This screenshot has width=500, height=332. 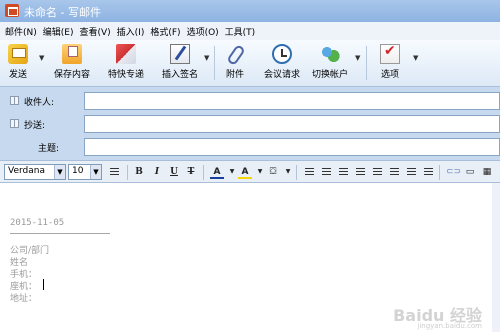 I want to click on menu-edit: 编辑(E), so click(x=58, y=31).